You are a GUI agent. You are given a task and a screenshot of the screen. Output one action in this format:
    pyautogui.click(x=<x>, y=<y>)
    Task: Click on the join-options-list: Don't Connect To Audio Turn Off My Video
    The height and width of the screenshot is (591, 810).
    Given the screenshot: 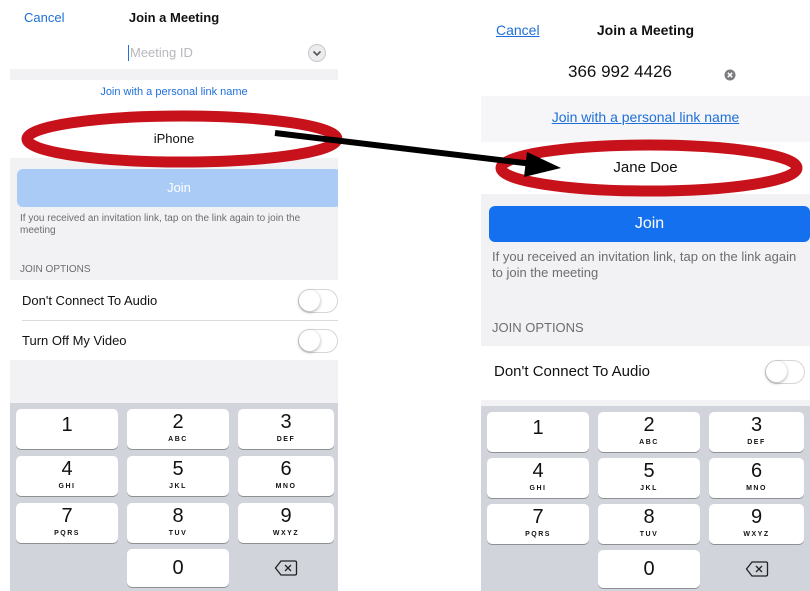 What is the action you would take?
    pyautogui.click(x=174, y=320)
    